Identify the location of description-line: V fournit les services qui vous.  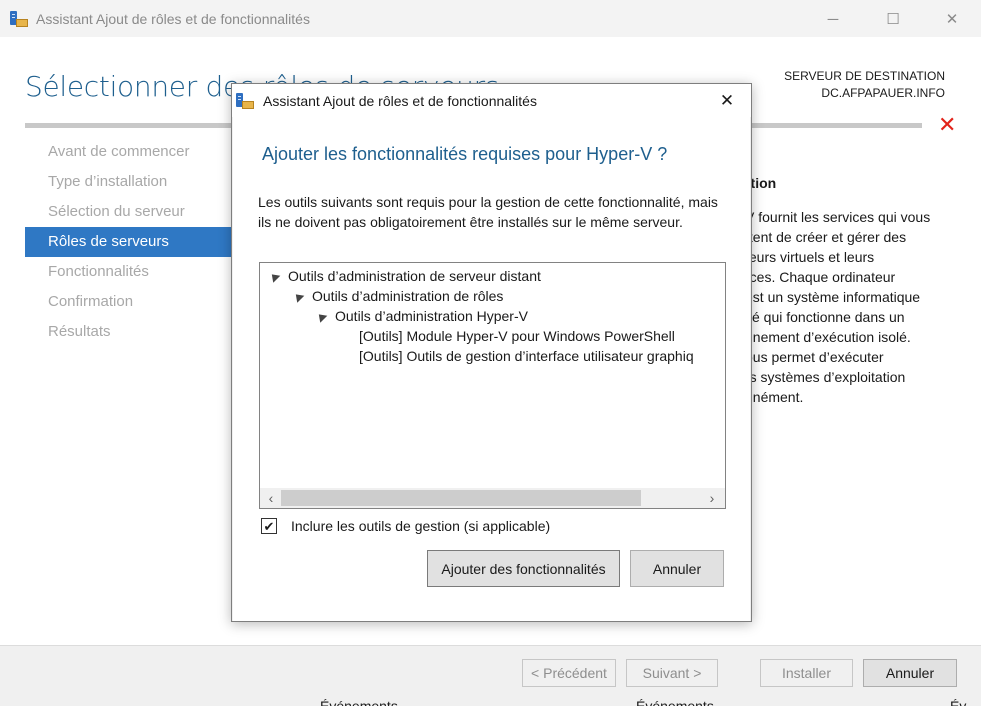
(838, 217).